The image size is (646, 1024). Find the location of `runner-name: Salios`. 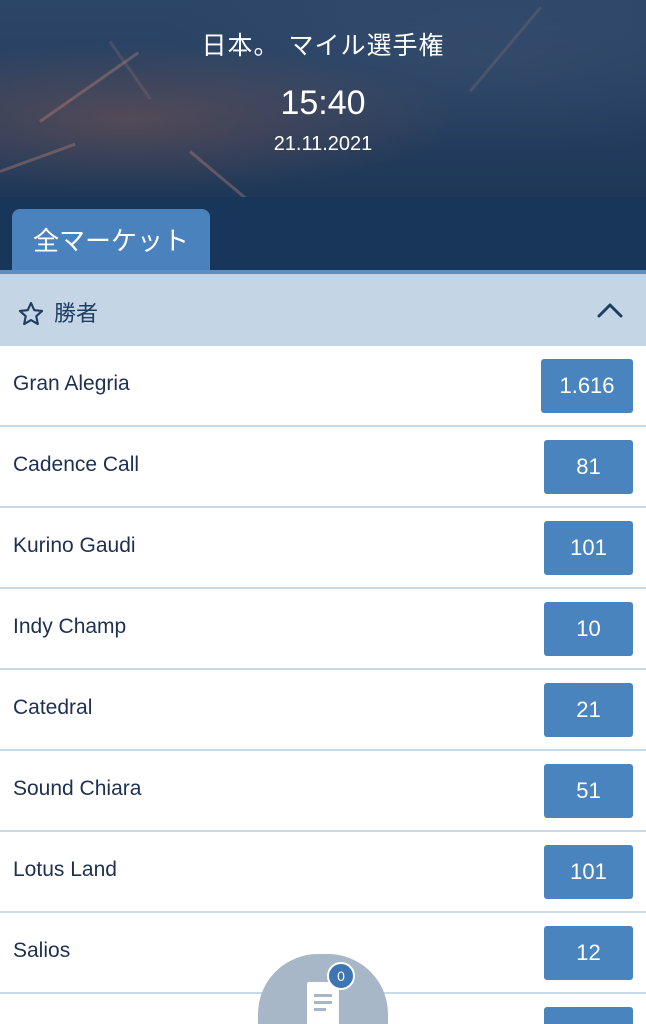

runner-name: Salios is located at coordinates (42, 950).